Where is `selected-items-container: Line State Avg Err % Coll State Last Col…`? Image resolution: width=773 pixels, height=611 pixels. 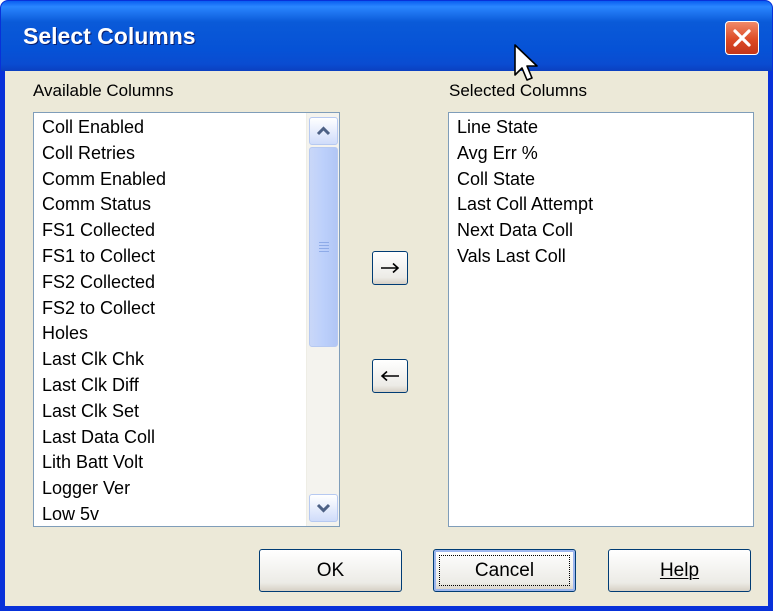
selected-items-container: Line State Avg Err % Coll State Last Col… is located at coordinates (601, 191).